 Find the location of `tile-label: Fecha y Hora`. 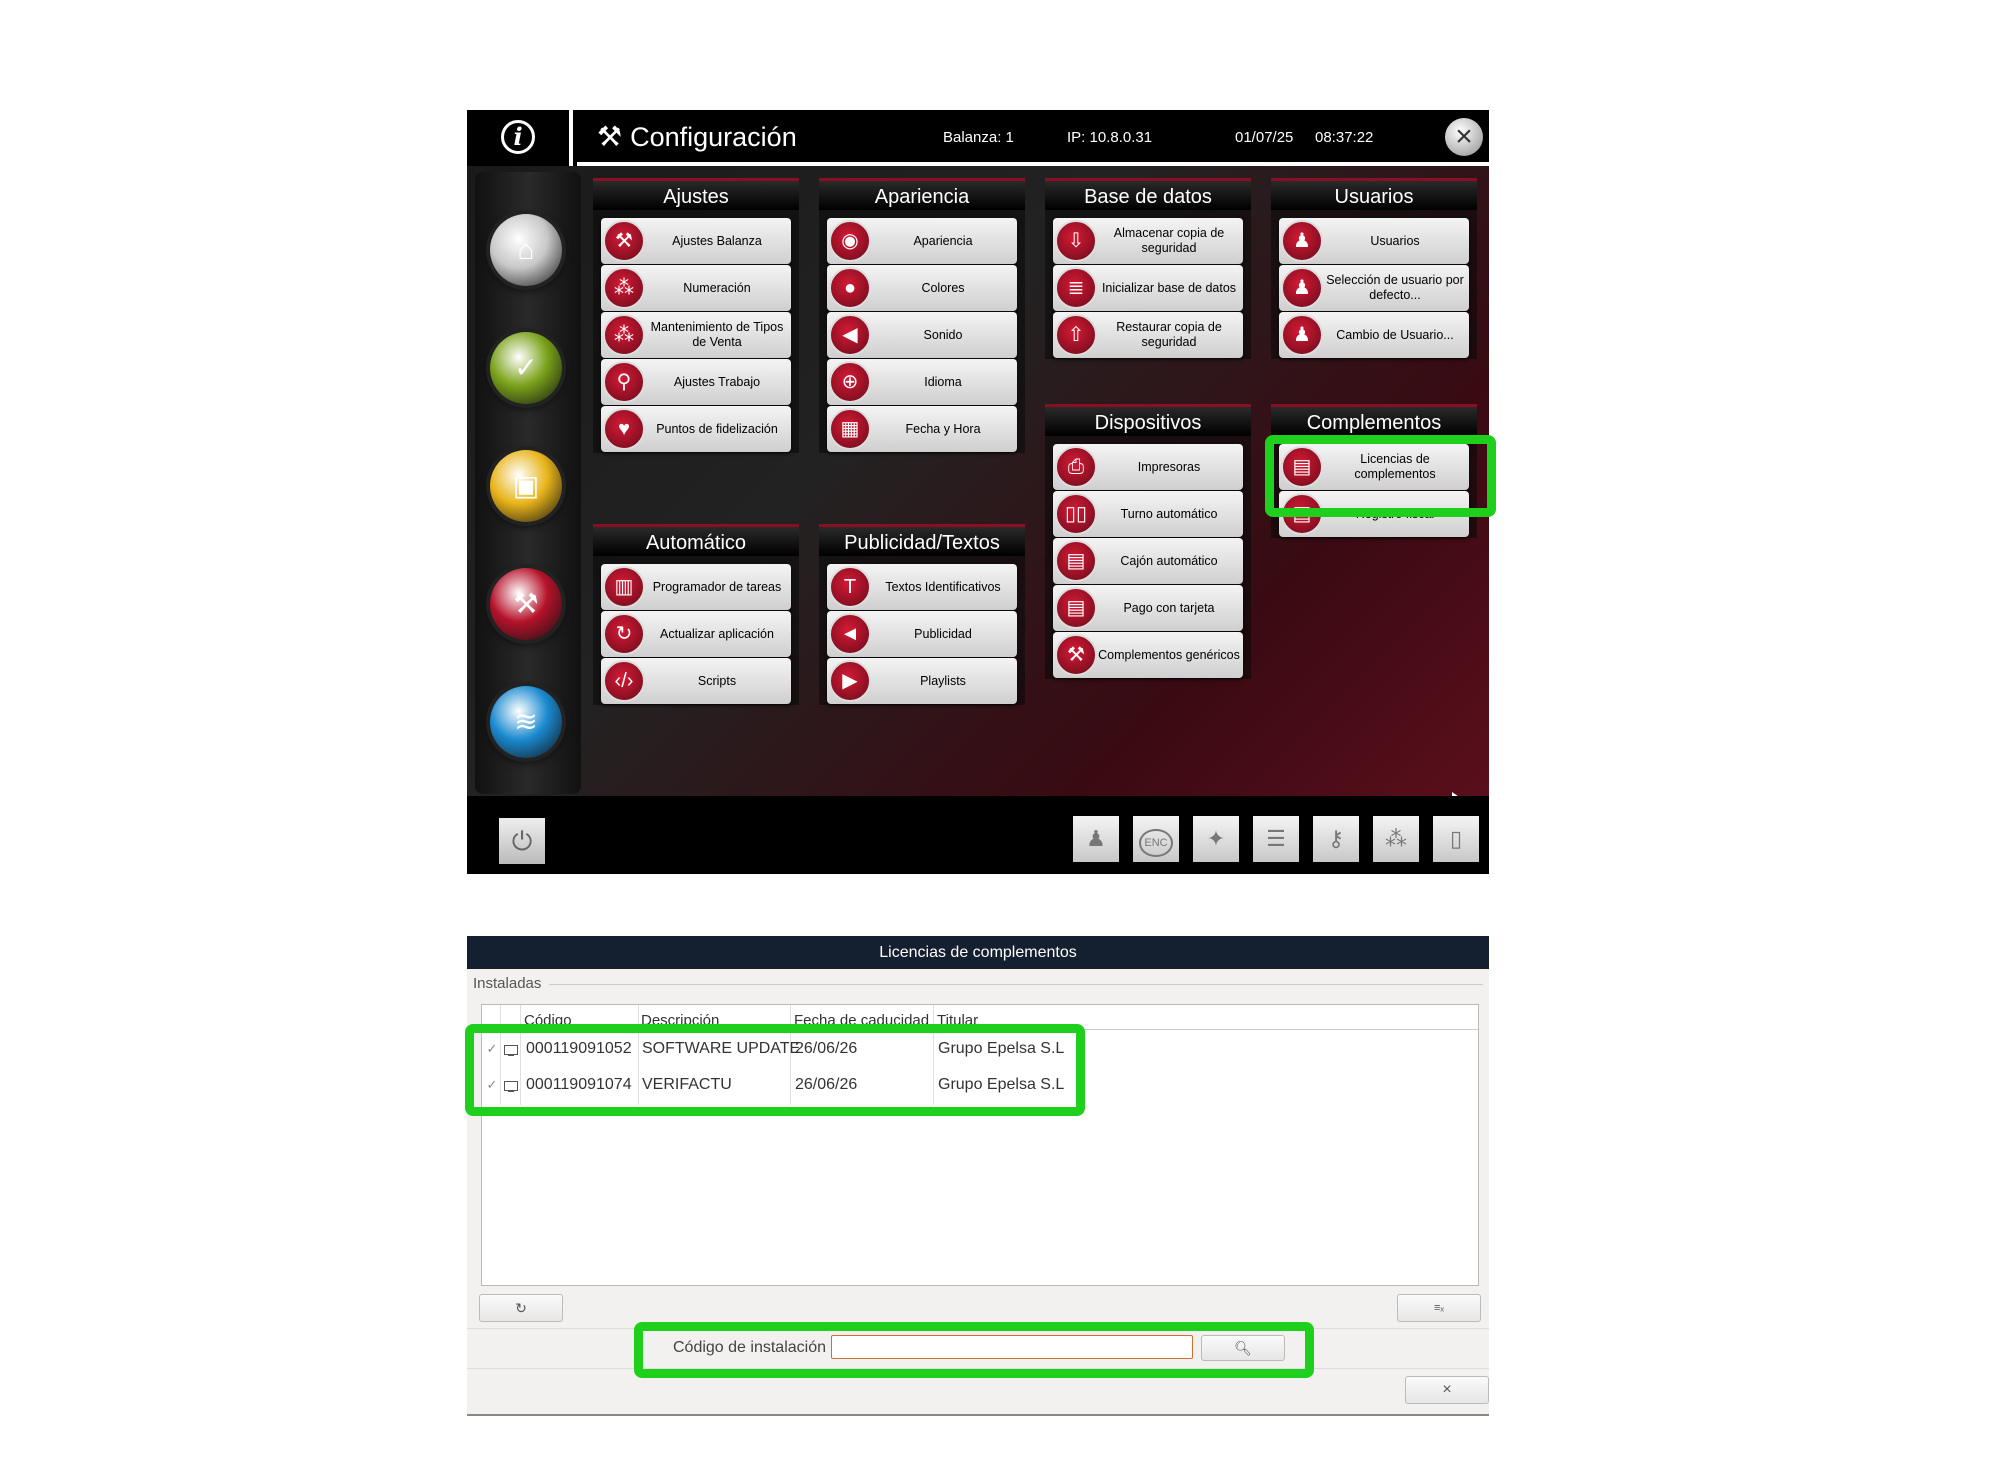

tile-label: Fecha y Hora is located at coordinates (943, 428).